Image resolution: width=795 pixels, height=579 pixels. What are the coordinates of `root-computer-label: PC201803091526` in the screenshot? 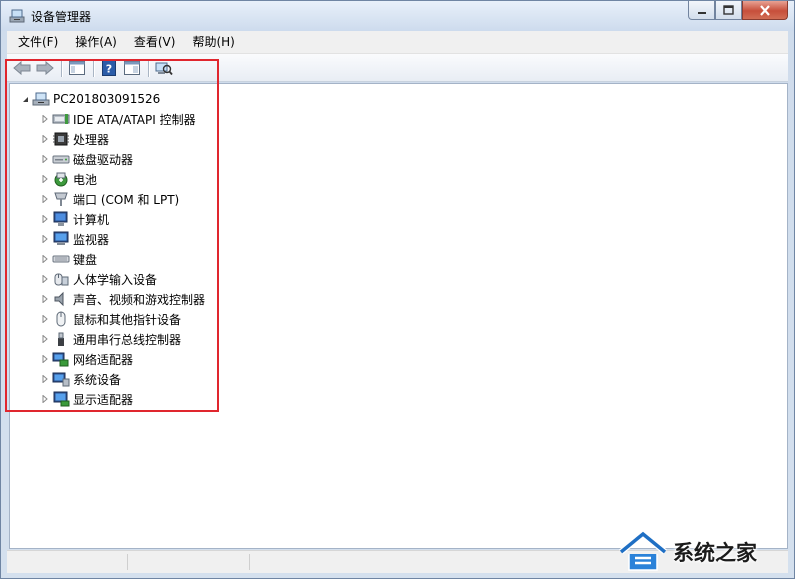 It's located at (107, 99).